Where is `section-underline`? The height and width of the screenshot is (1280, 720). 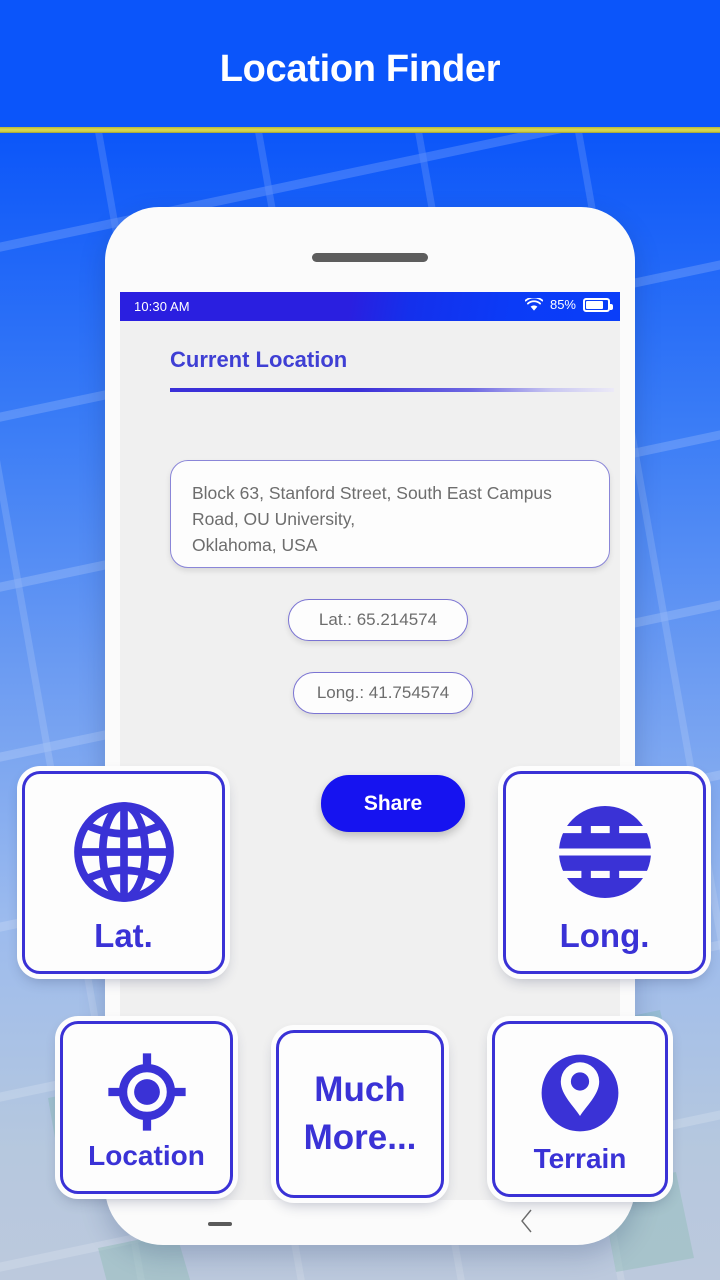
section-underline is located at coordinates (392, 390).